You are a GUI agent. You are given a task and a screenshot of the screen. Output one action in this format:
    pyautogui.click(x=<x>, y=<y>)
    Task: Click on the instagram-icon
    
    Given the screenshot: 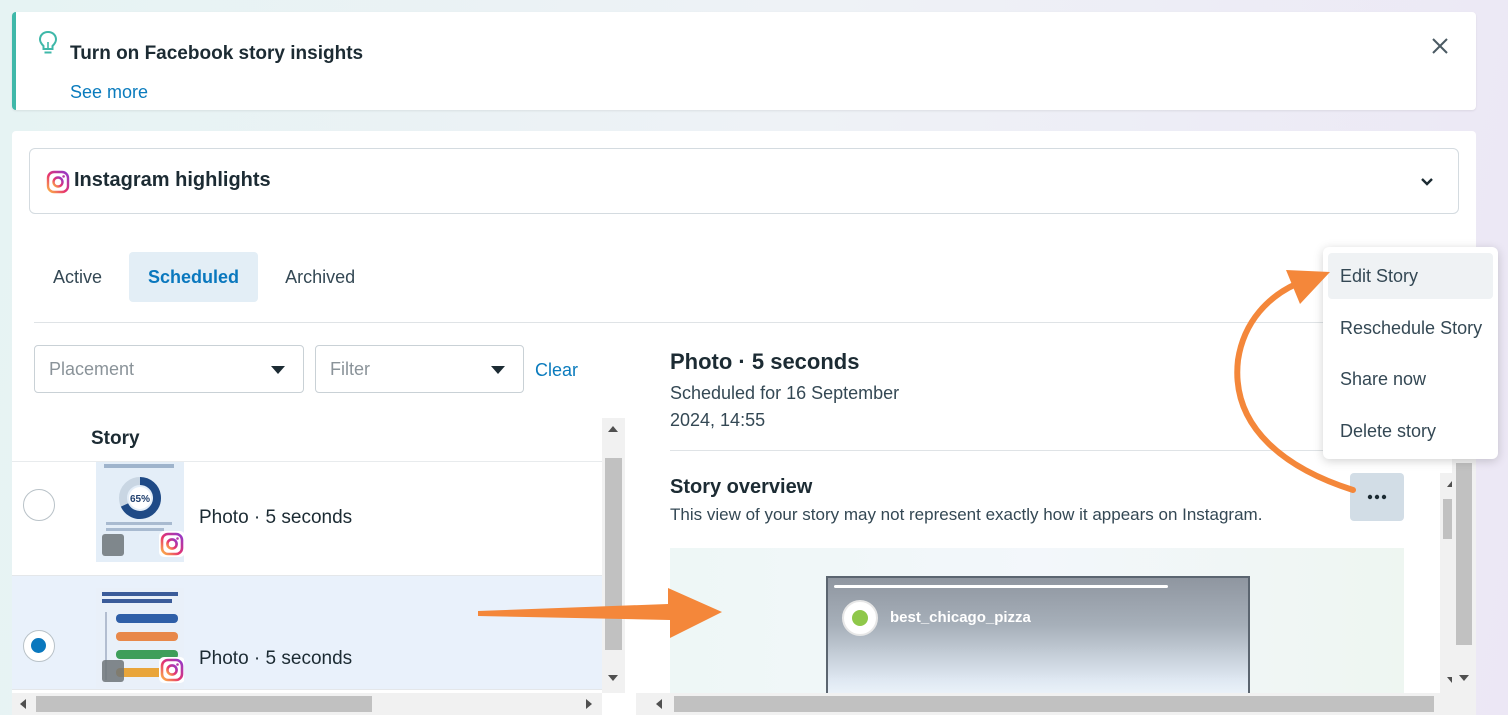 What is the action you would take?
    pyautogui.click(x=58, y=182)
    